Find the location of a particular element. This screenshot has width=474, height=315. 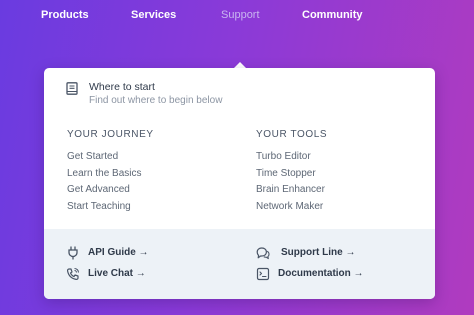

nav-services: Services is located at coordinates (153, 15).